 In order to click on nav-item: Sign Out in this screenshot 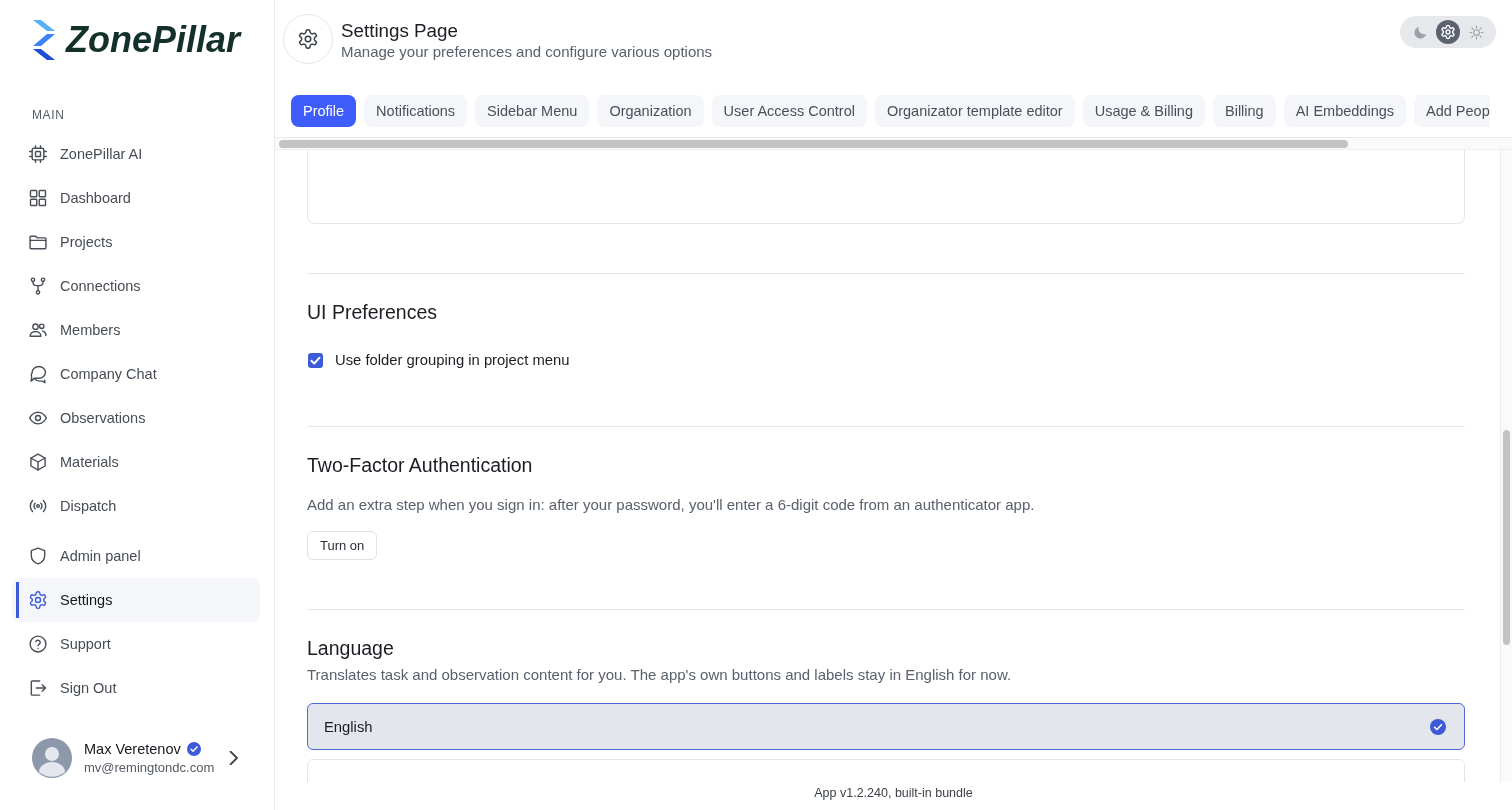, I will do `click(136, 688)`.